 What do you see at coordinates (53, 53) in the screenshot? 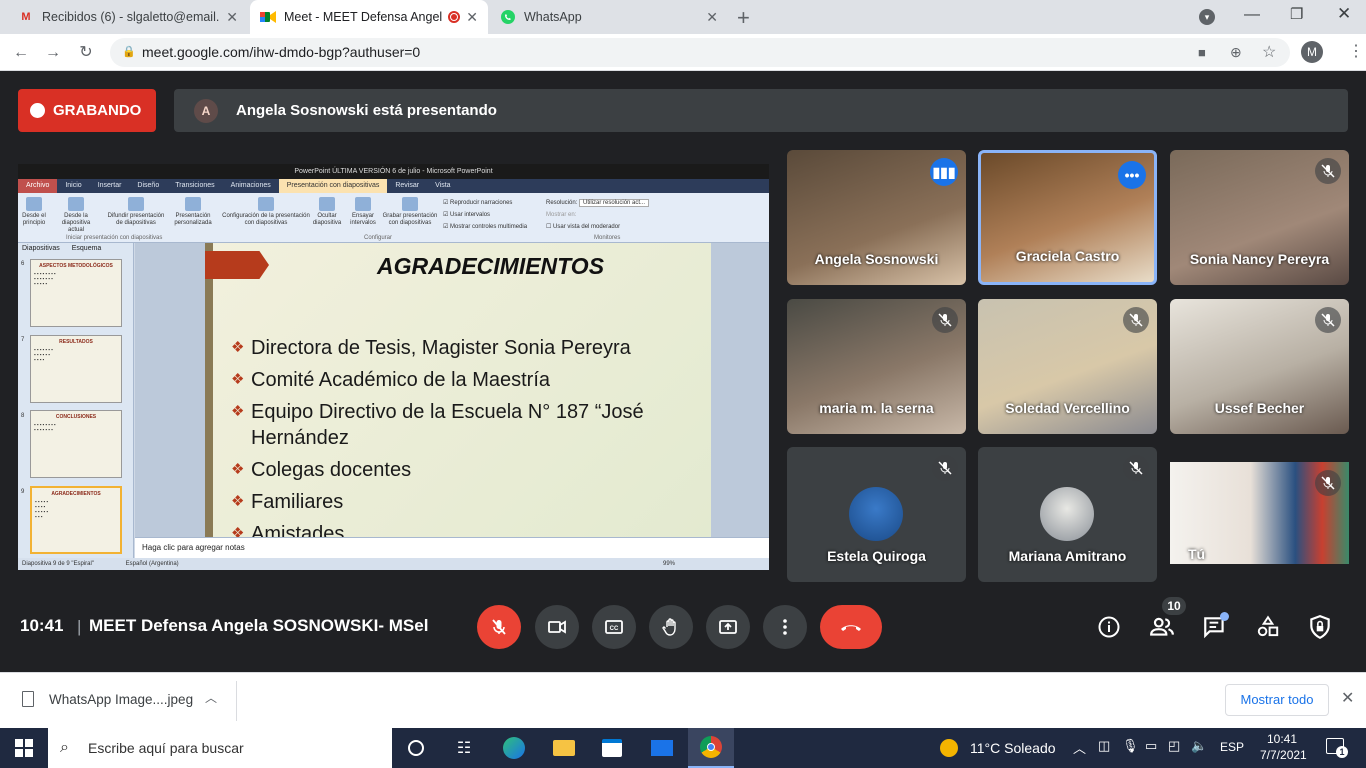
I see `forward-icon: →` at bounding box center [53, 53].